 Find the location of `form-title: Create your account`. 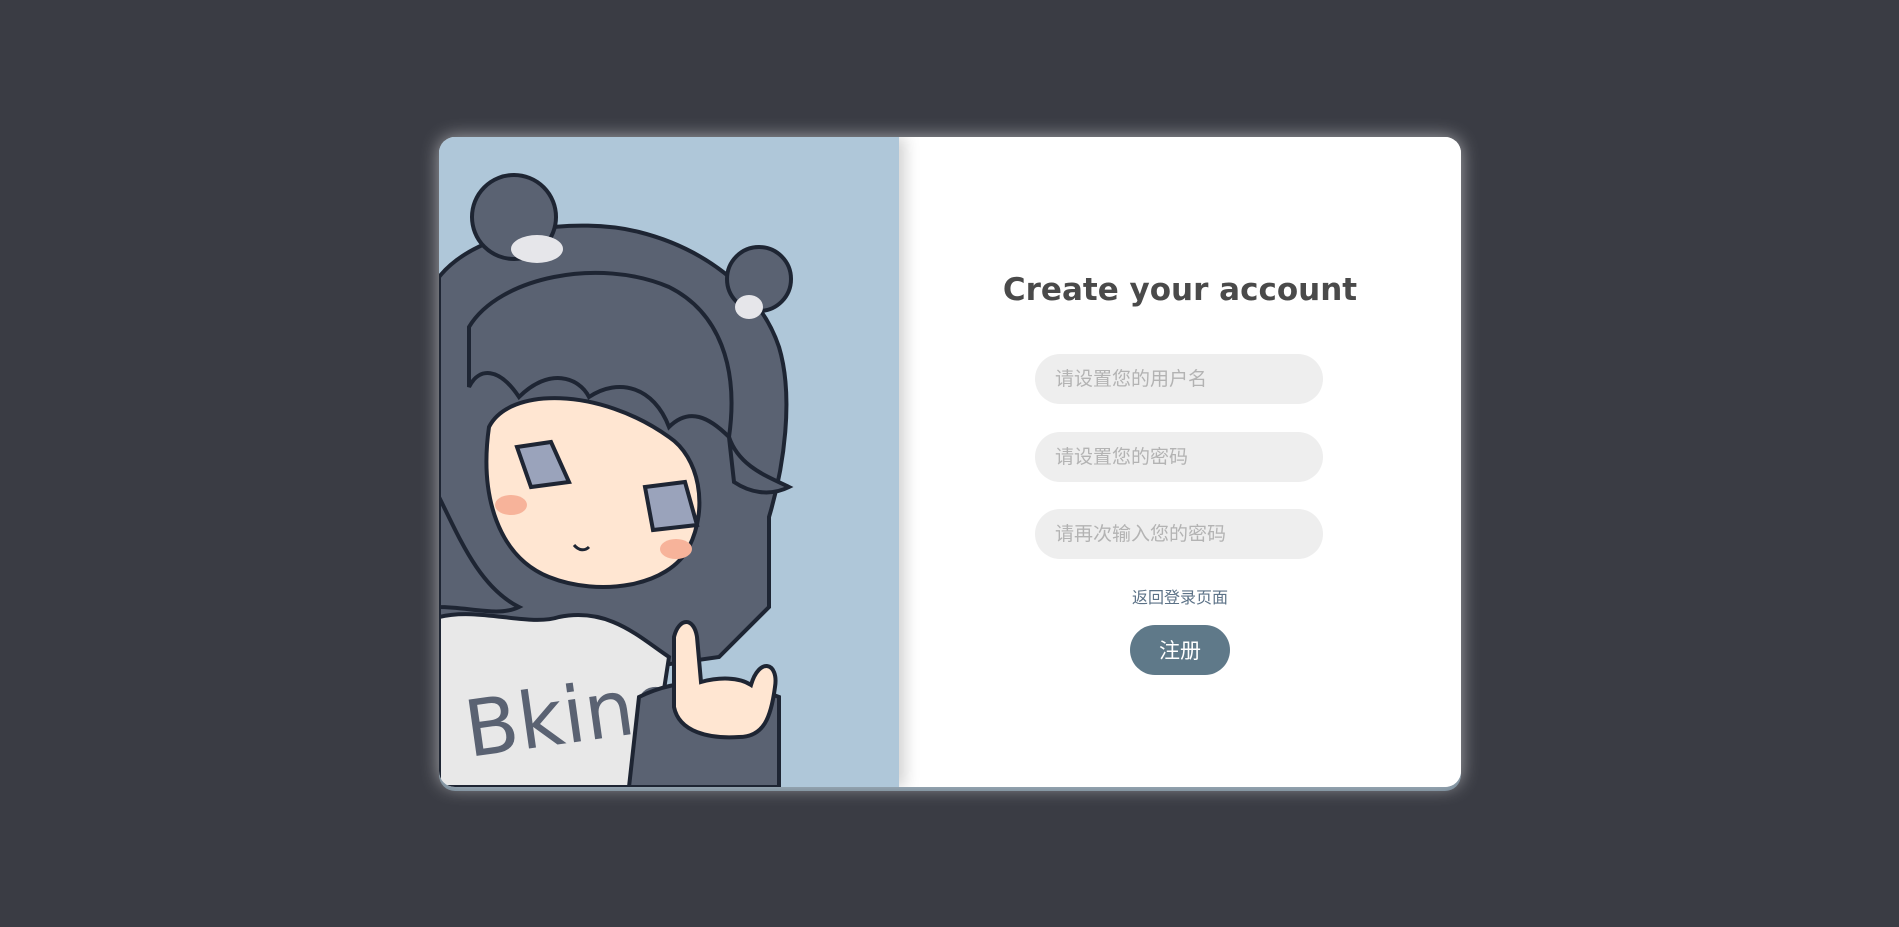

form-title: Create your account is located at coordinates (1180, 290).